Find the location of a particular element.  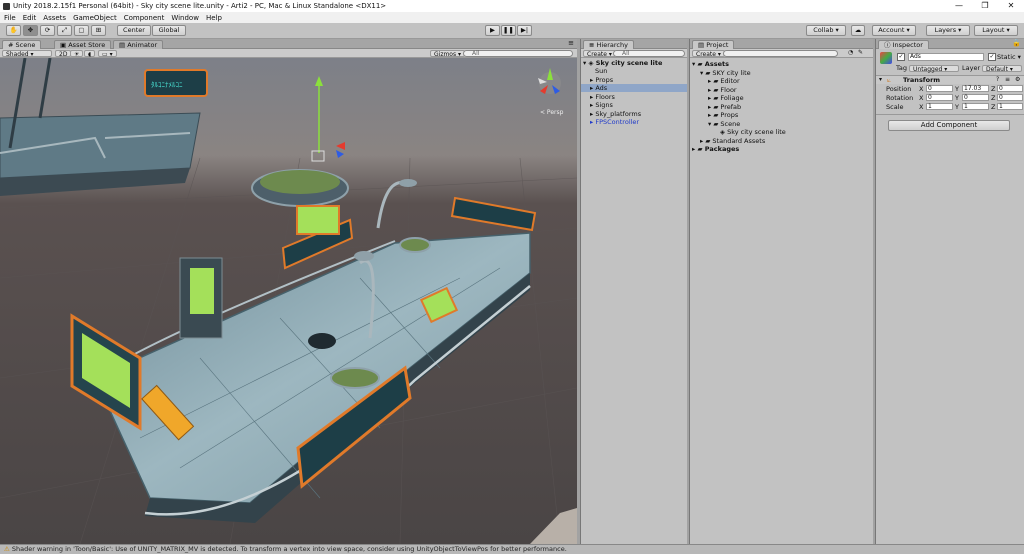

scale-z-field: 1 is located at coordinates (1010, 106).